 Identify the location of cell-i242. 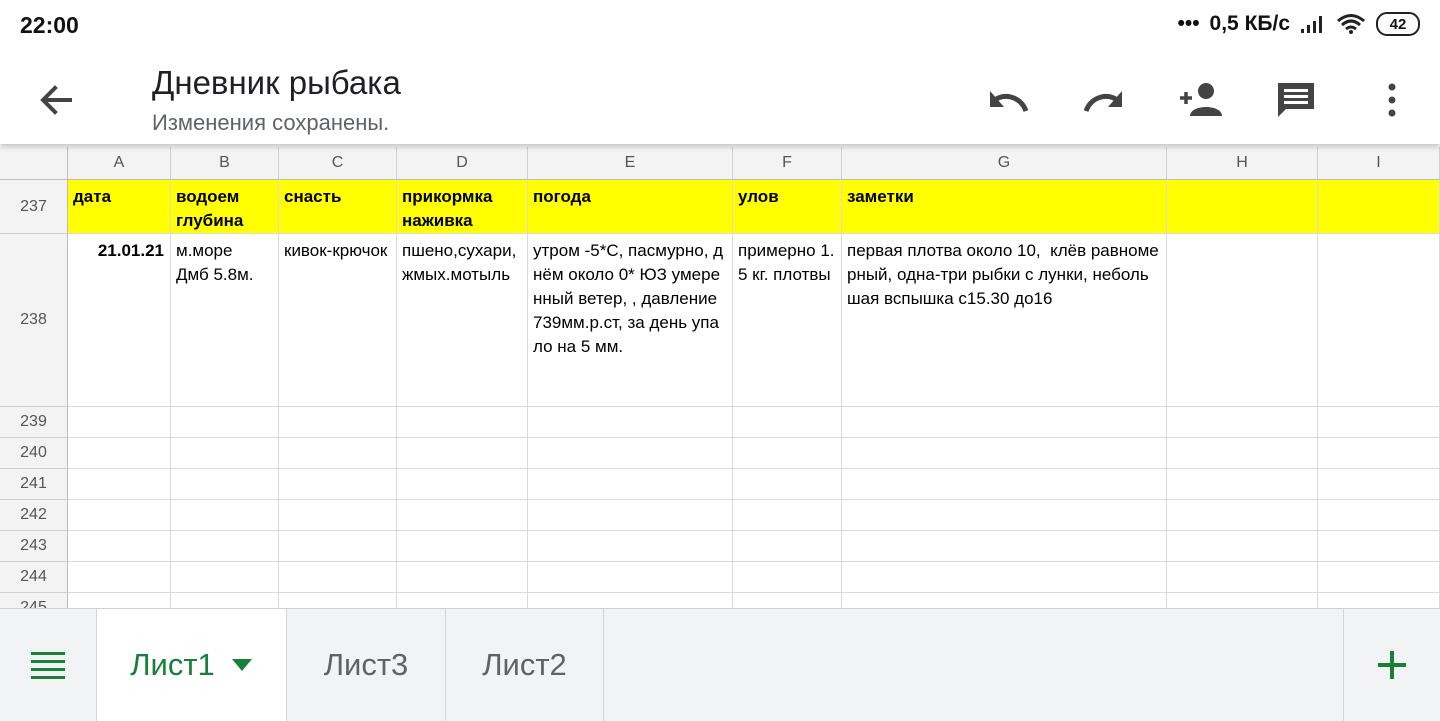
(1379, 515).